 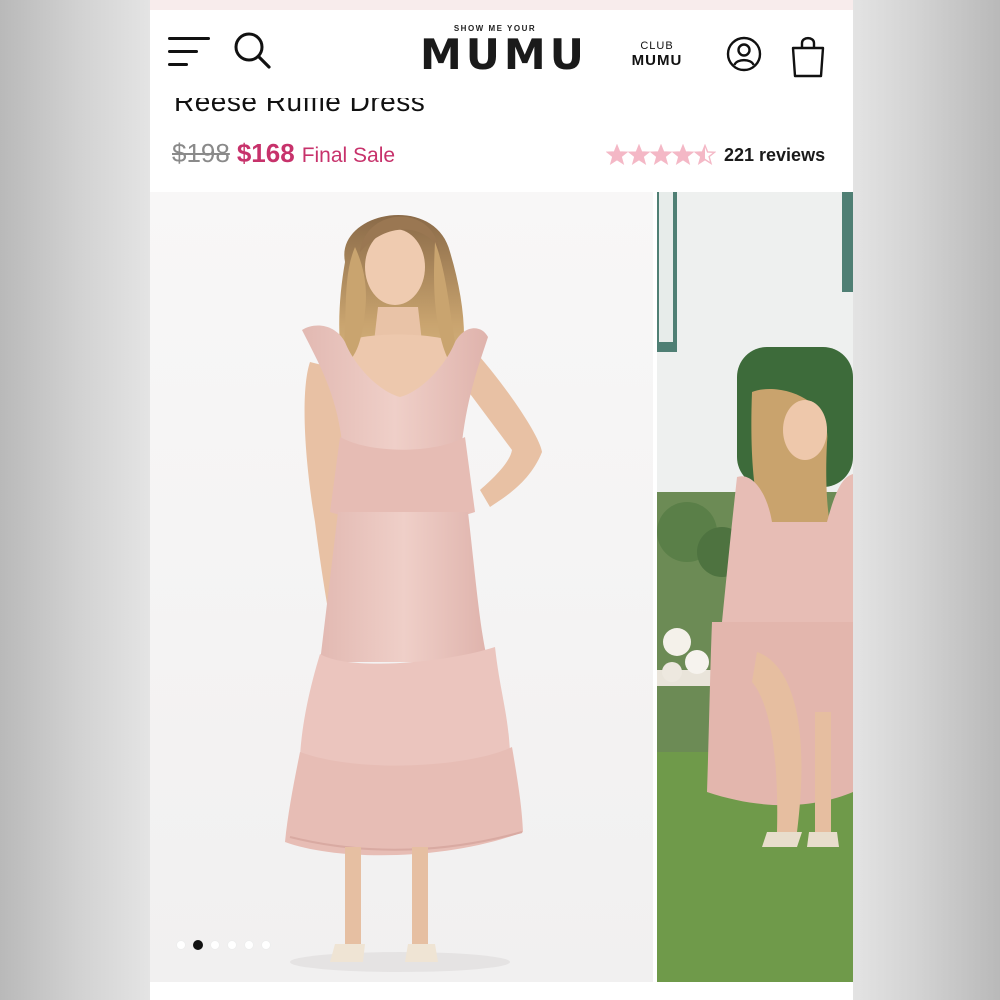 What do you see at coordinates (657, 60) in the screenshot?
I see `club-label-bottom: MUMU` at bounding box center [657, 60].